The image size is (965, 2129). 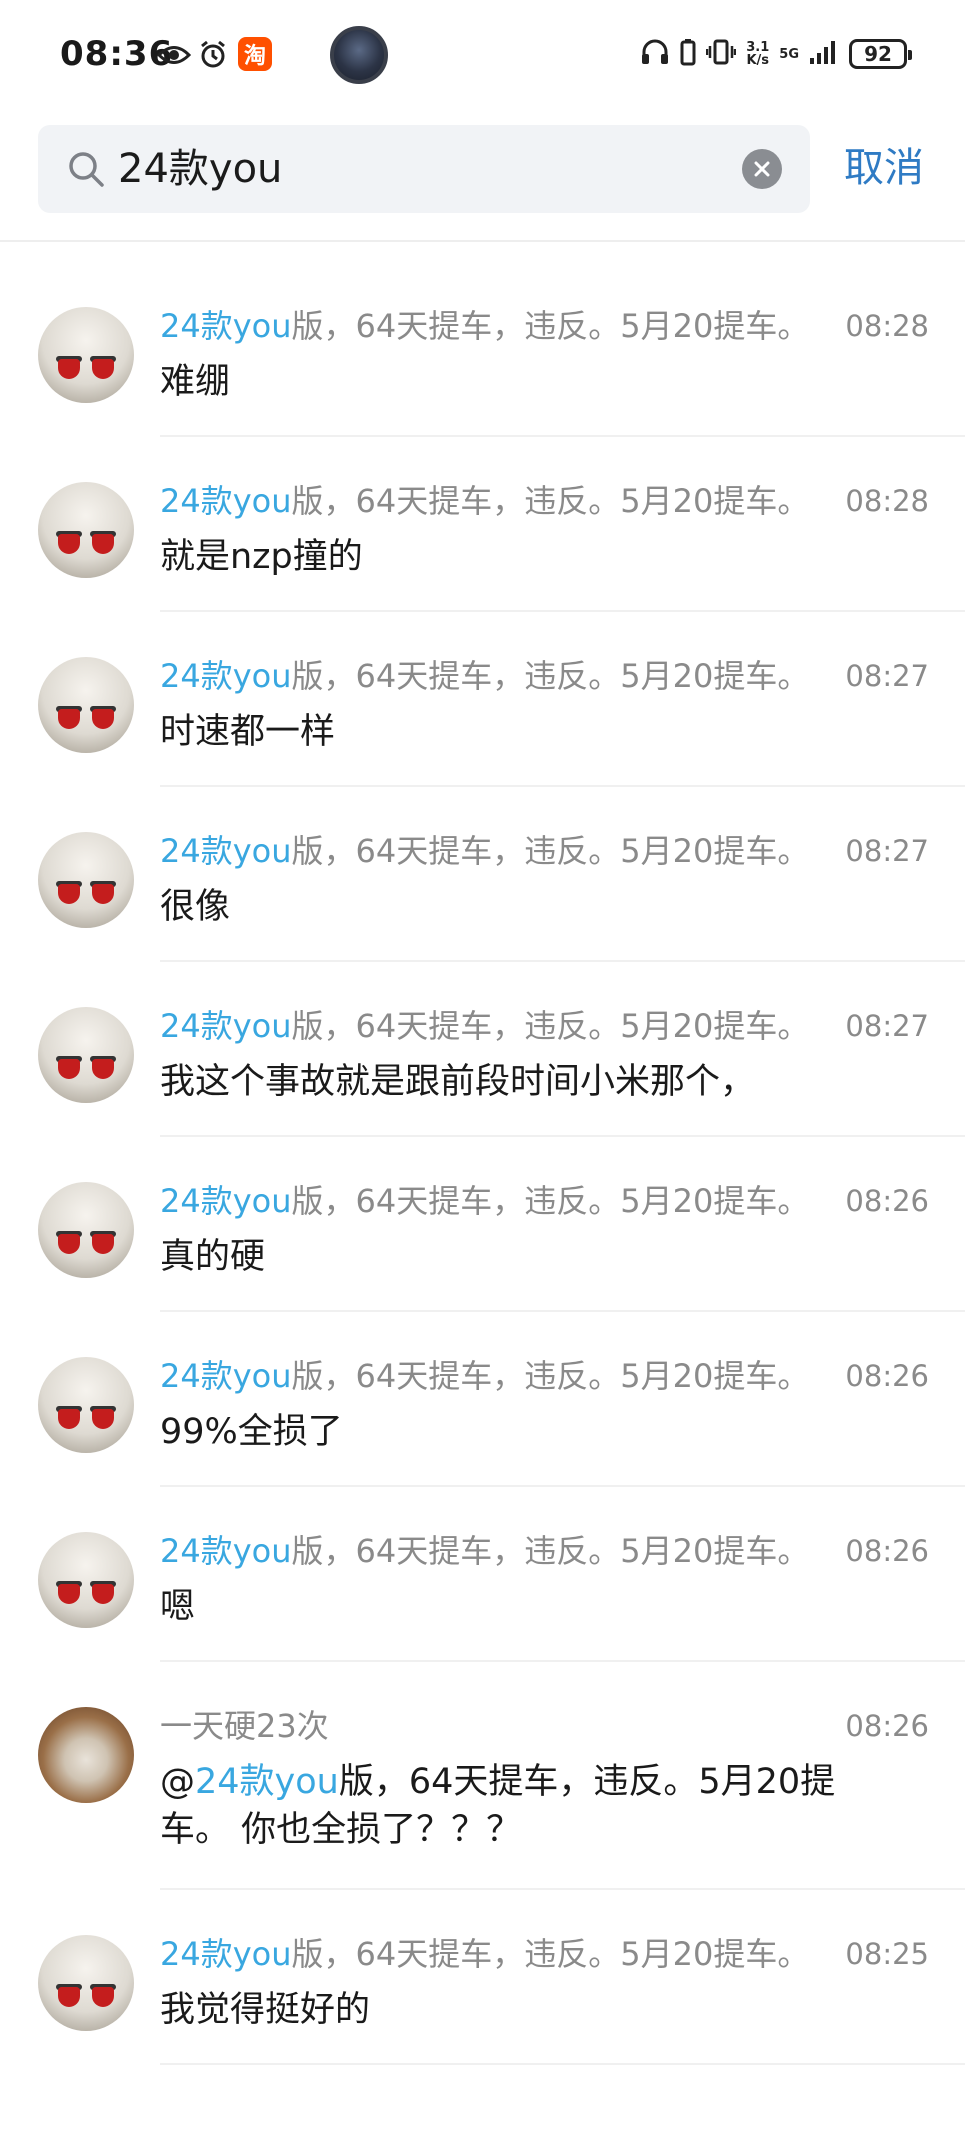 What do you see at coordinates (482, 1574) in the screenshot?
I see `list-item: 24款you版，64天提车，违反。5月20提车。 08:26 嗯` at bounding box center [482, 1574].